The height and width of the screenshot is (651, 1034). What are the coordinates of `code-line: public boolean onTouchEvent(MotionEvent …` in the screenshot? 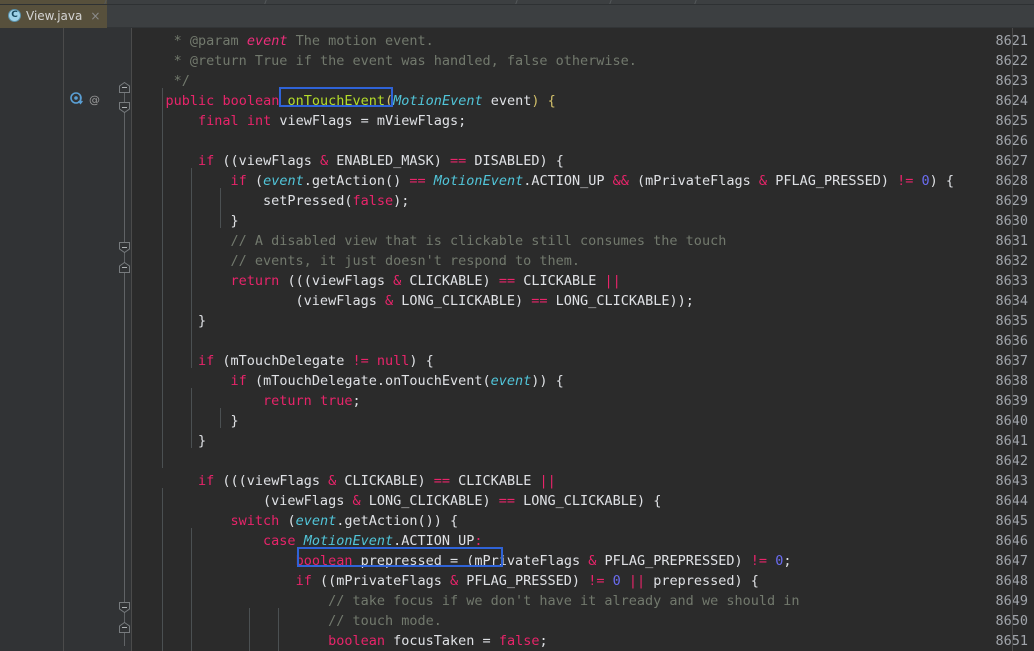 It's located at (344, 101).